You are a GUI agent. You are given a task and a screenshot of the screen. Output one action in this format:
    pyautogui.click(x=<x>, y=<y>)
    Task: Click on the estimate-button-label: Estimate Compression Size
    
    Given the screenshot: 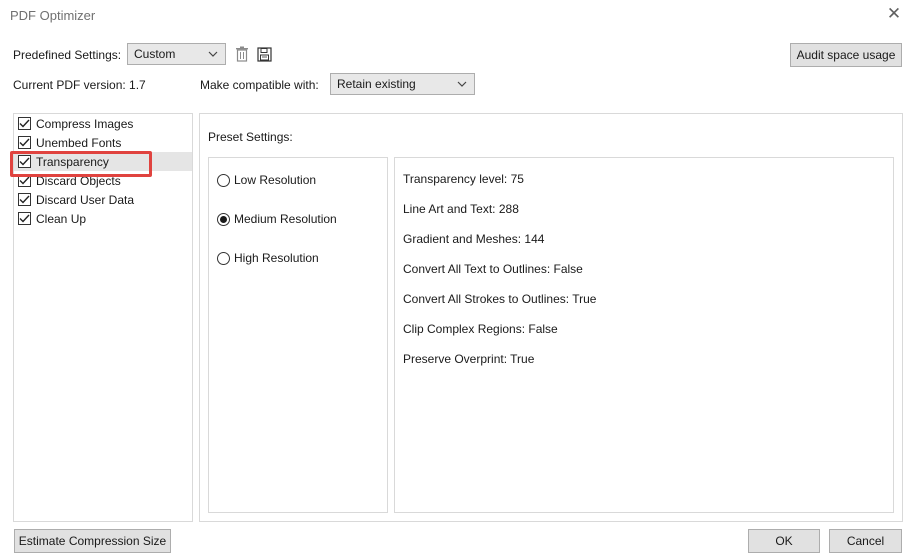 What is the action you would take?
    pyautogui.click(x=92, y=541)
    